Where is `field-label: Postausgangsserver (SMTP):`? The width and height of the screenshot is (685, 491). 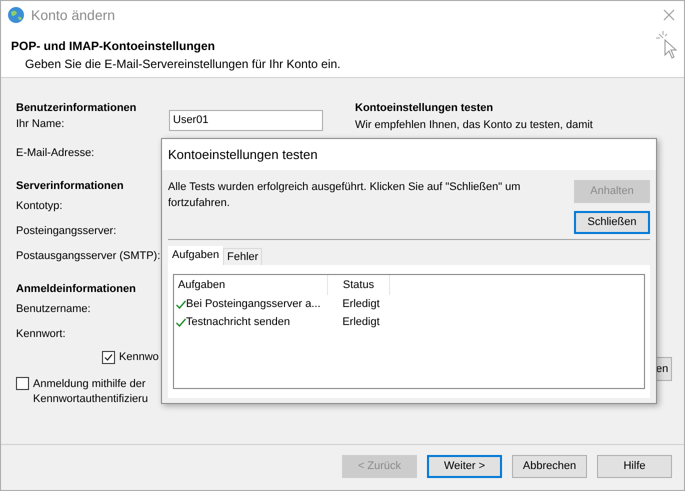
field-label: Postausgangsserver (SMTP): is located at coordinates (88, 256).